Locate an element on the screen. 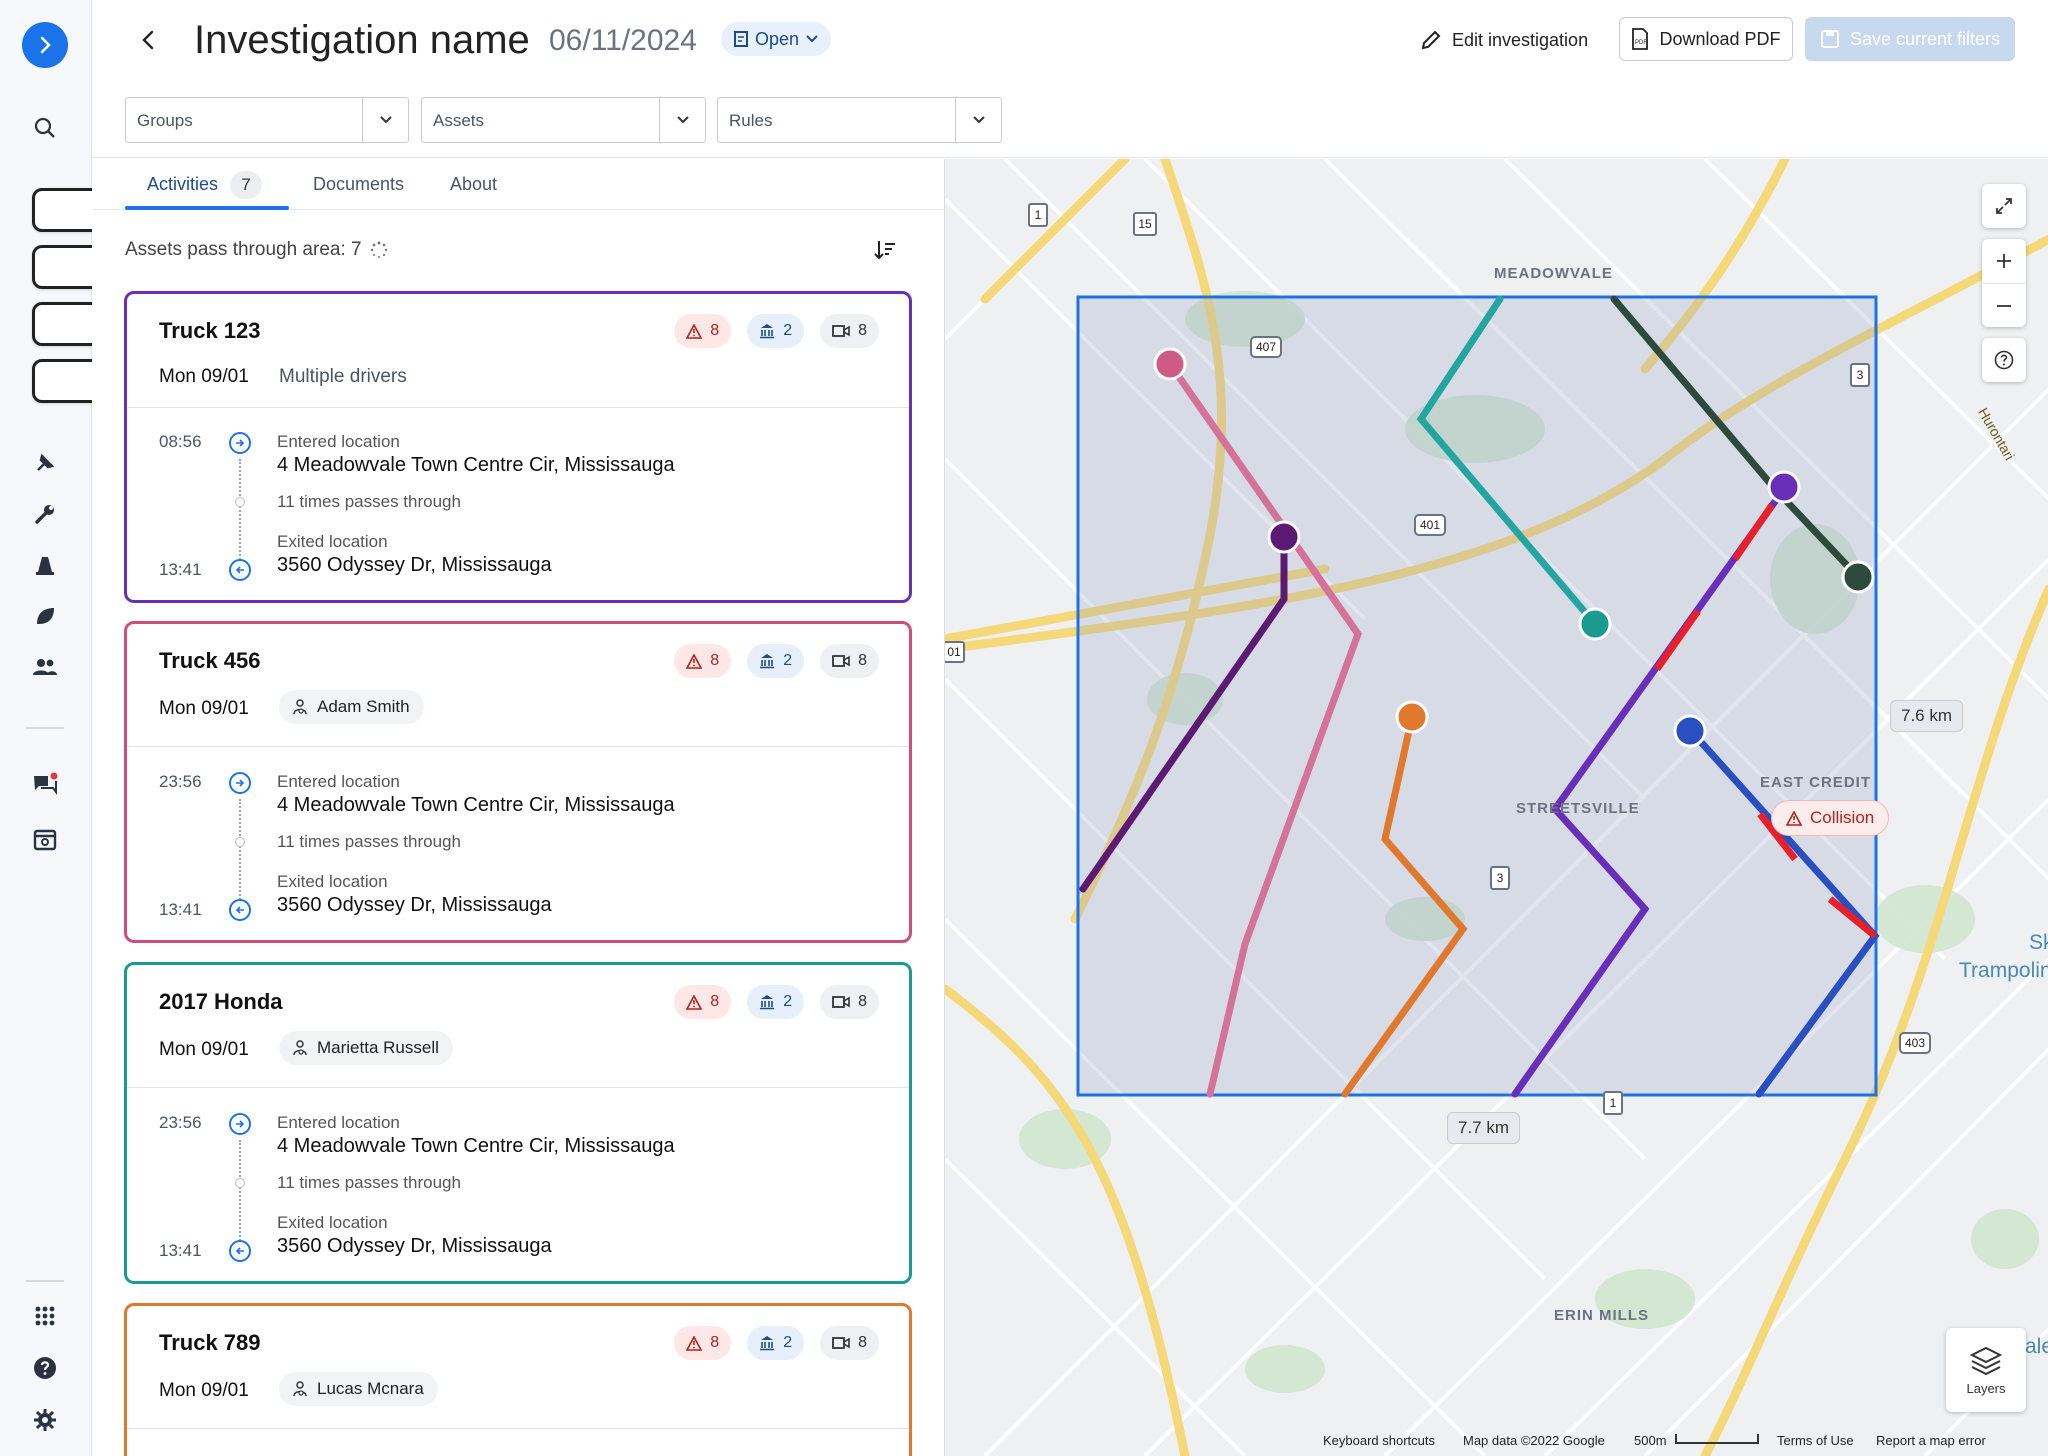 The image size is (2048, 1456). rail-item-safety is located at coordinates (45, 565).